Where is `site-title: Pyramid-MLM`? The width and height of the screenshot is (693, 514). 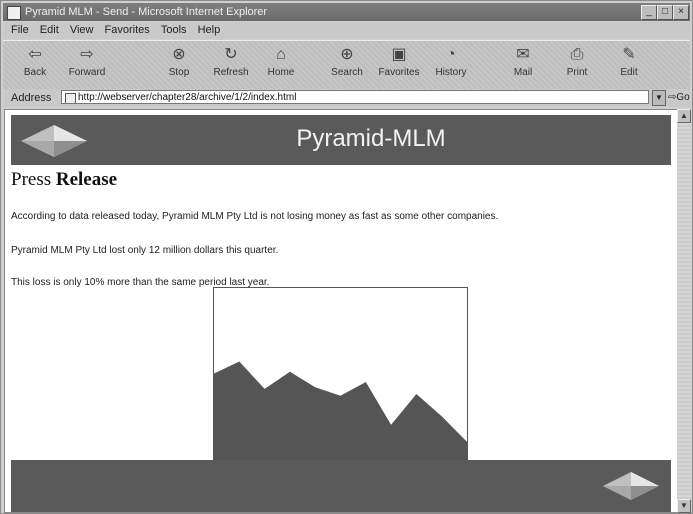 site-title: Pyramid-MLM is located at coordinates (371, 138).